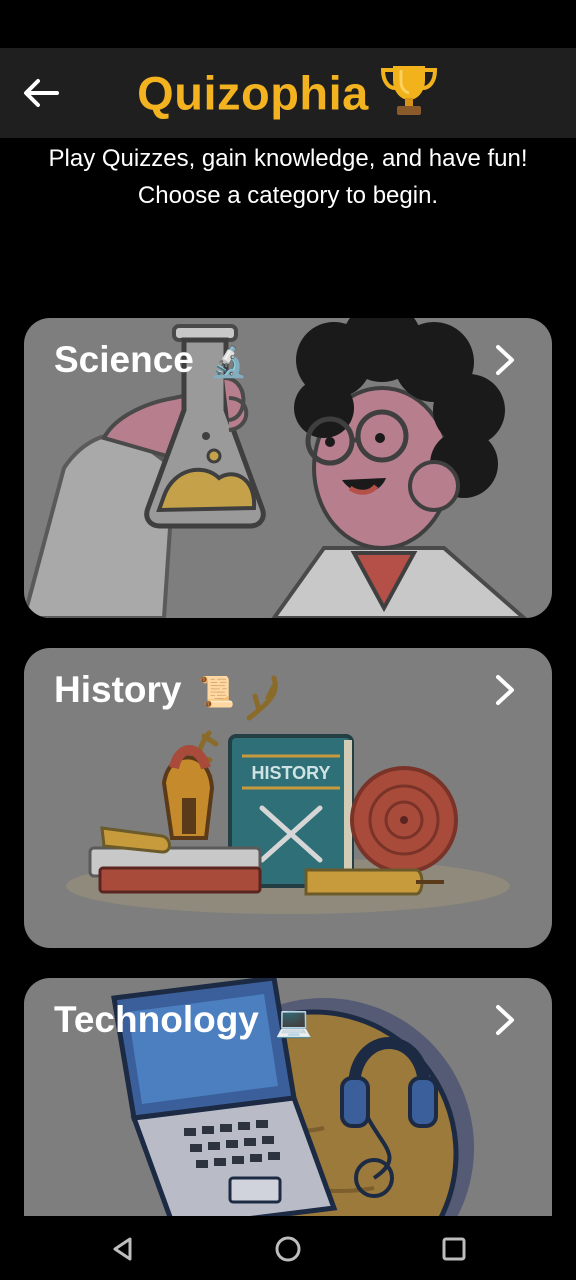 The height and width of the screenshot is (1280, 576). I want to click on category-label-history: History 📜, so click(144, 691).